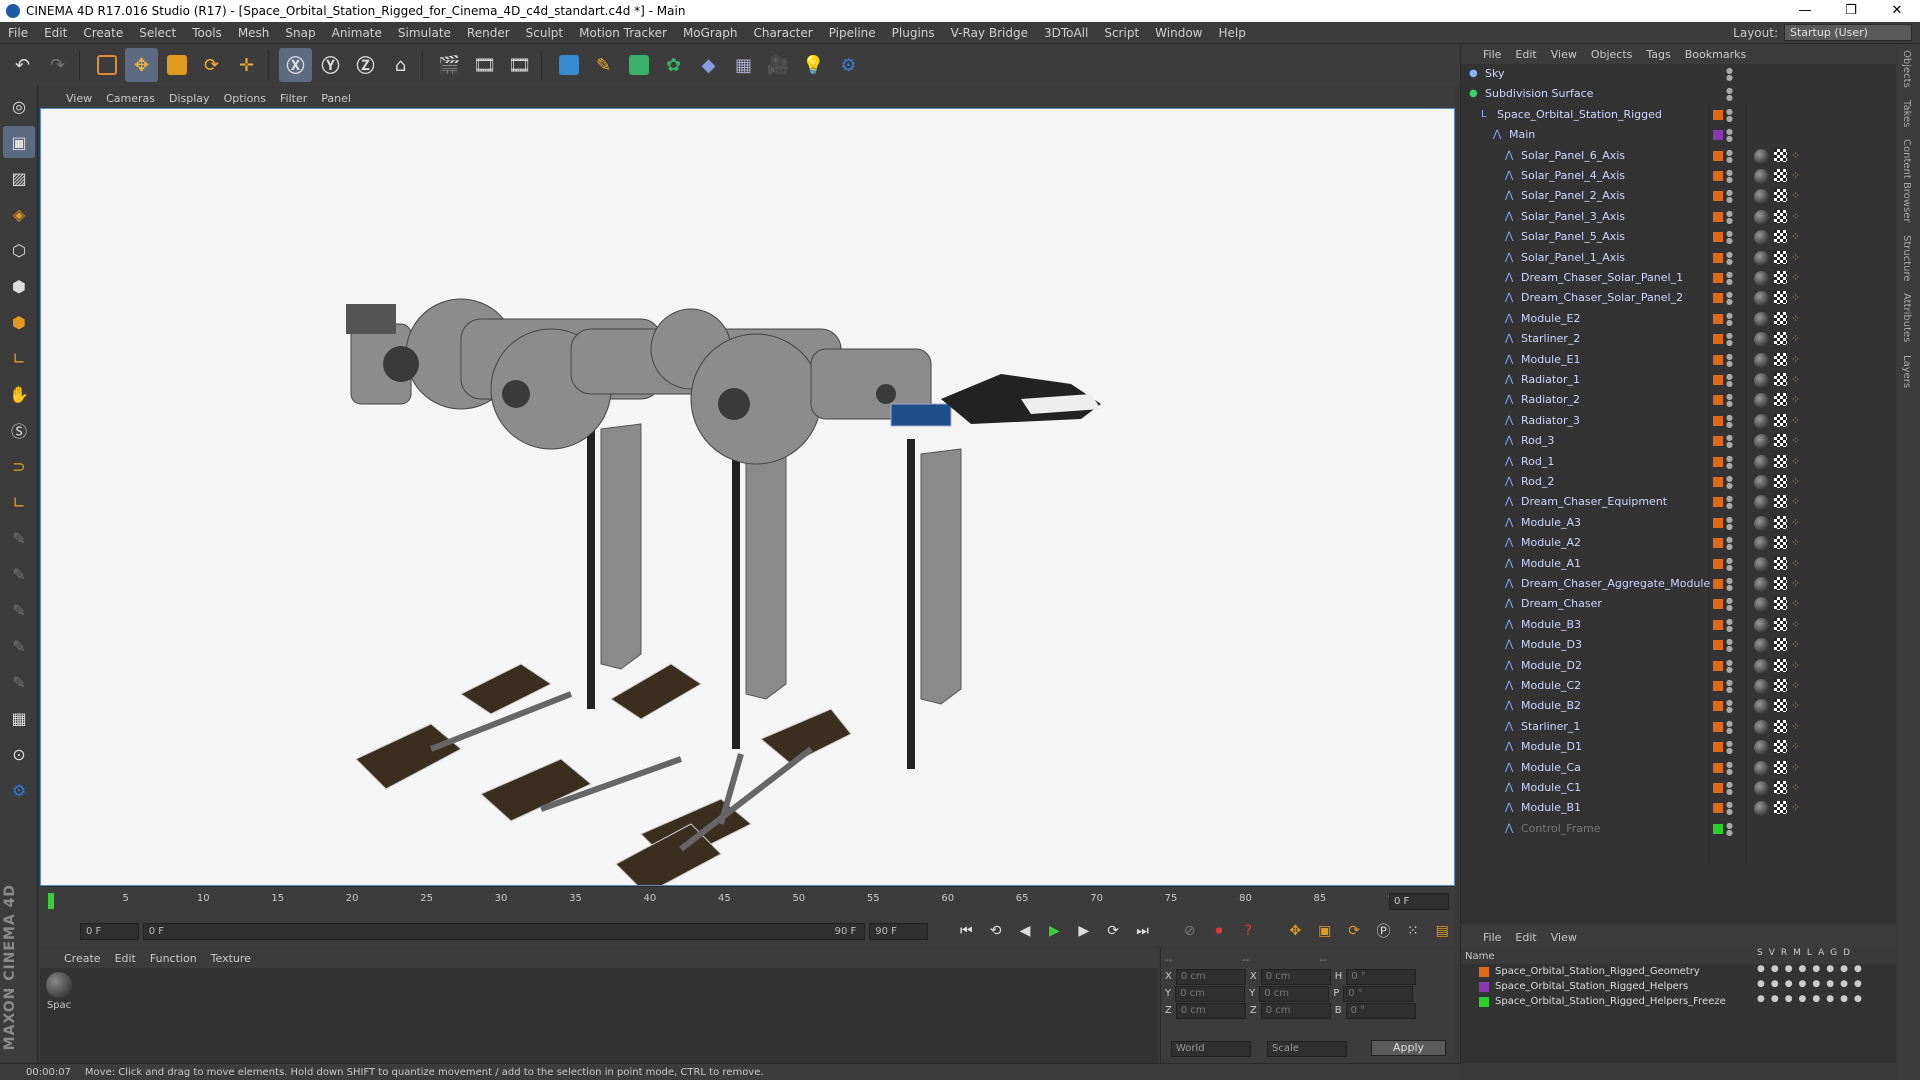 This screenshot has height=1080, width=1920. What do you see at coordinates (1679, 768) in the screenshot?
I see `object-row: ⋀ Module_Ca ● ● ⁘` at bounding box center [1679, 768].